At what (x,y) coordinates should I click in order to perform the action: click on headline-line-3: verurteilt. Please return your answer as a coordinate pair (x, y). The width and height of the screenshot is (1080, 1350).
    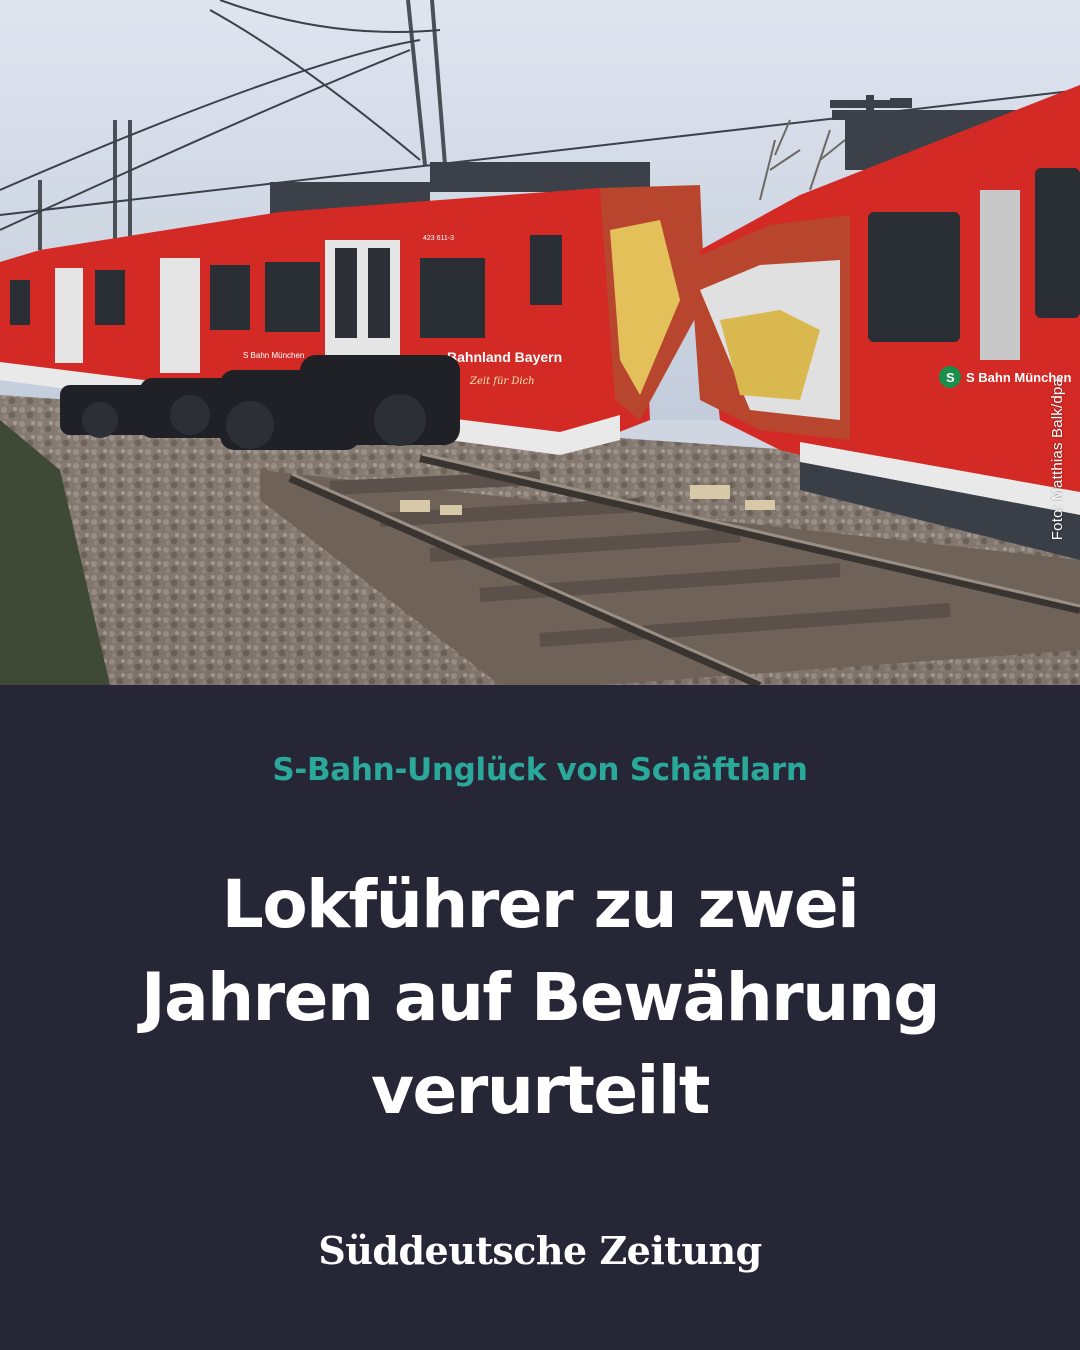
    Looking at the image, I should click on (540, 1090).